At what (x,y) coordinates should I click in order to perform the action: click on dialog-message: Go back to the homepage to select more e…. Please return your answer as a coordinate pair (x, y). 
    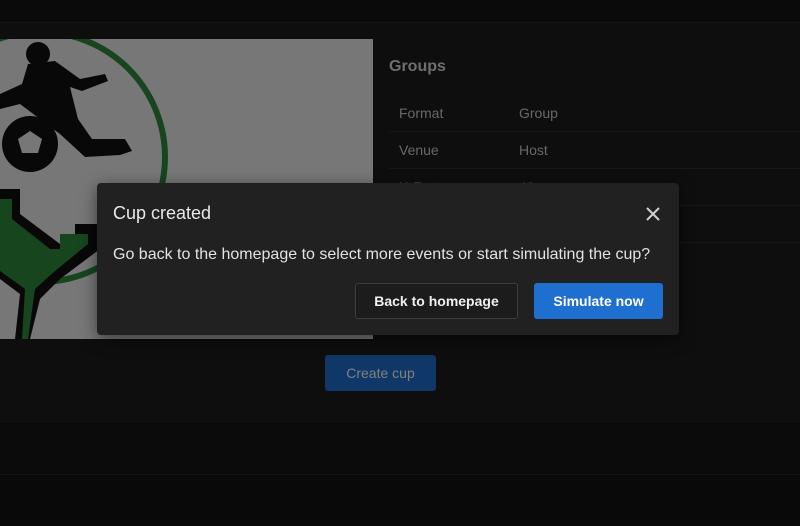
    Looking at the image, I should click on (382, 254).